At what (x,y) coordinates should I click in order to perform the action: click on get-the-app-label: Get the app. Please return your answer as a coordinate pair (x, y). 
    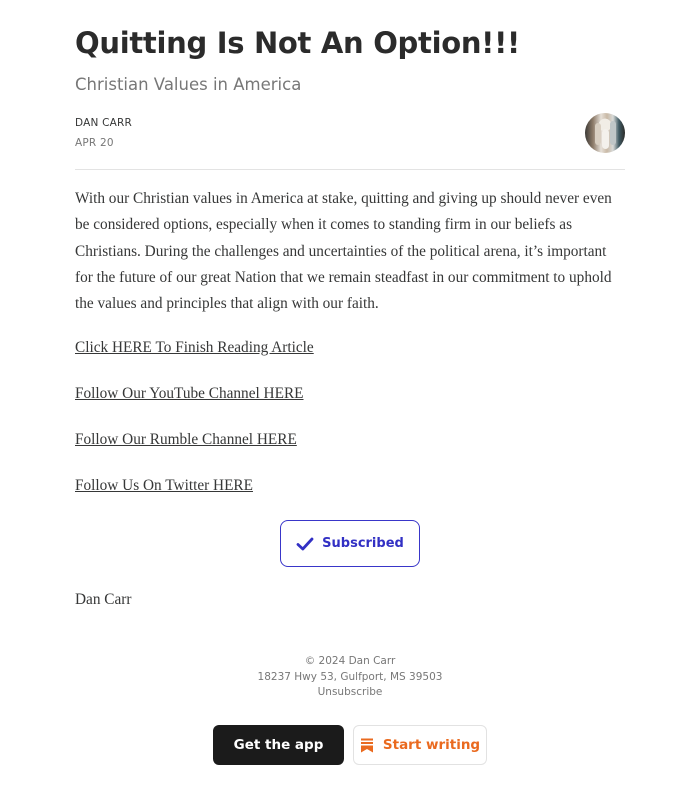
    Looking at the image, I should click on (278, 745).